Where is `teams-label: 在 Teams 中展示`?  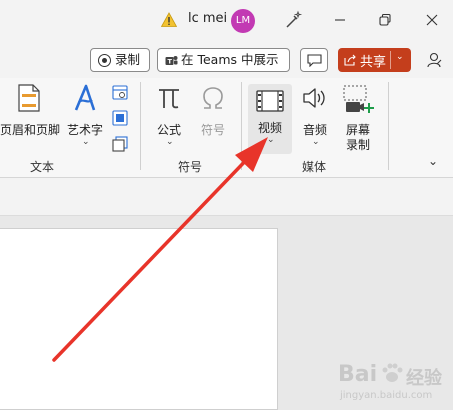 teams-label: 在 Teams 中展示 is located at coordinates (230, 59).